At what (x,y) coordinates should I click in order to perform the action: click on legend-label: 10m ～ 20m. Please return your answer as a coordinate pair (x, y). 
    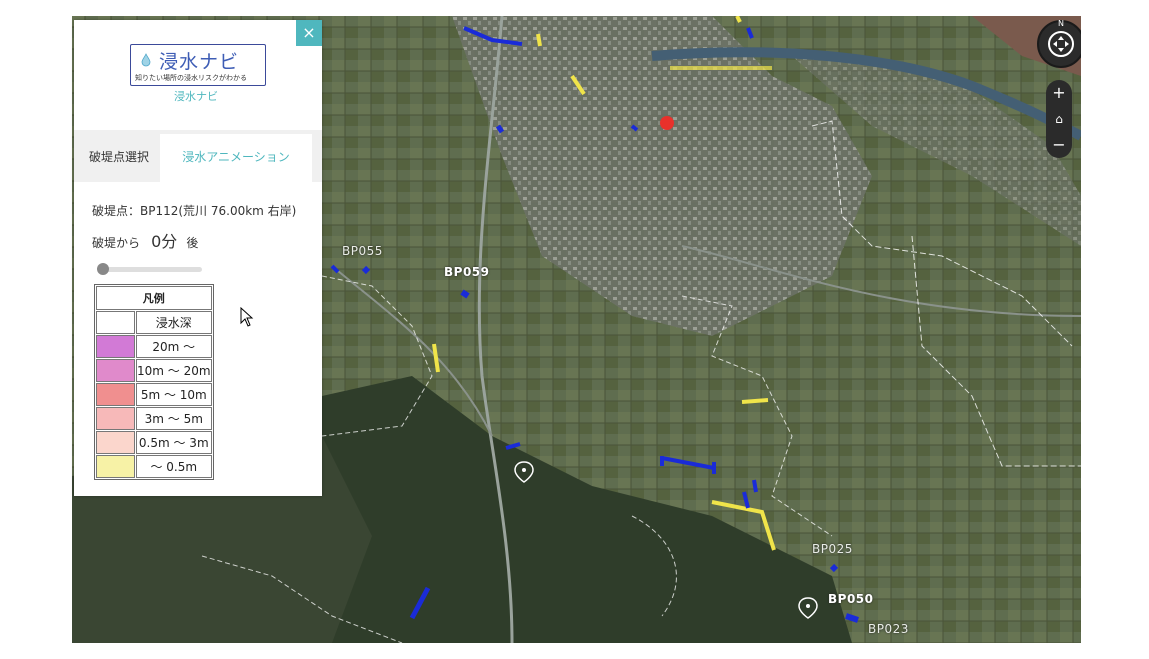
    Looking at the image, I should click on (174, 370).